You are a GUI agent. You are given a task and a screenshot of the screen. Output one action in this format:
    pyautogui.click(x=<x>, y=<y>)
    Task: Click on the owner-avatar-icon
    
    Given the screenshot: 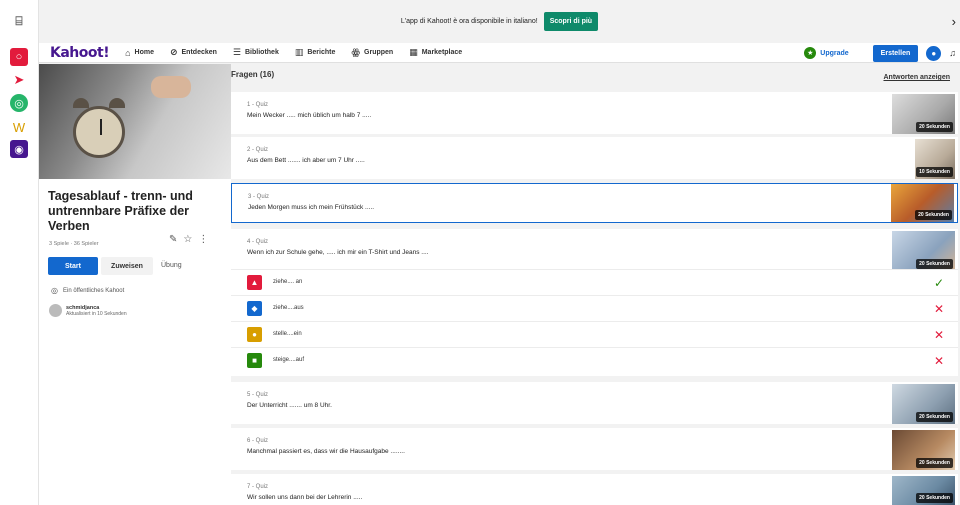 What is the action you would take?
    pyautogui.click(x=55, y=310)
    